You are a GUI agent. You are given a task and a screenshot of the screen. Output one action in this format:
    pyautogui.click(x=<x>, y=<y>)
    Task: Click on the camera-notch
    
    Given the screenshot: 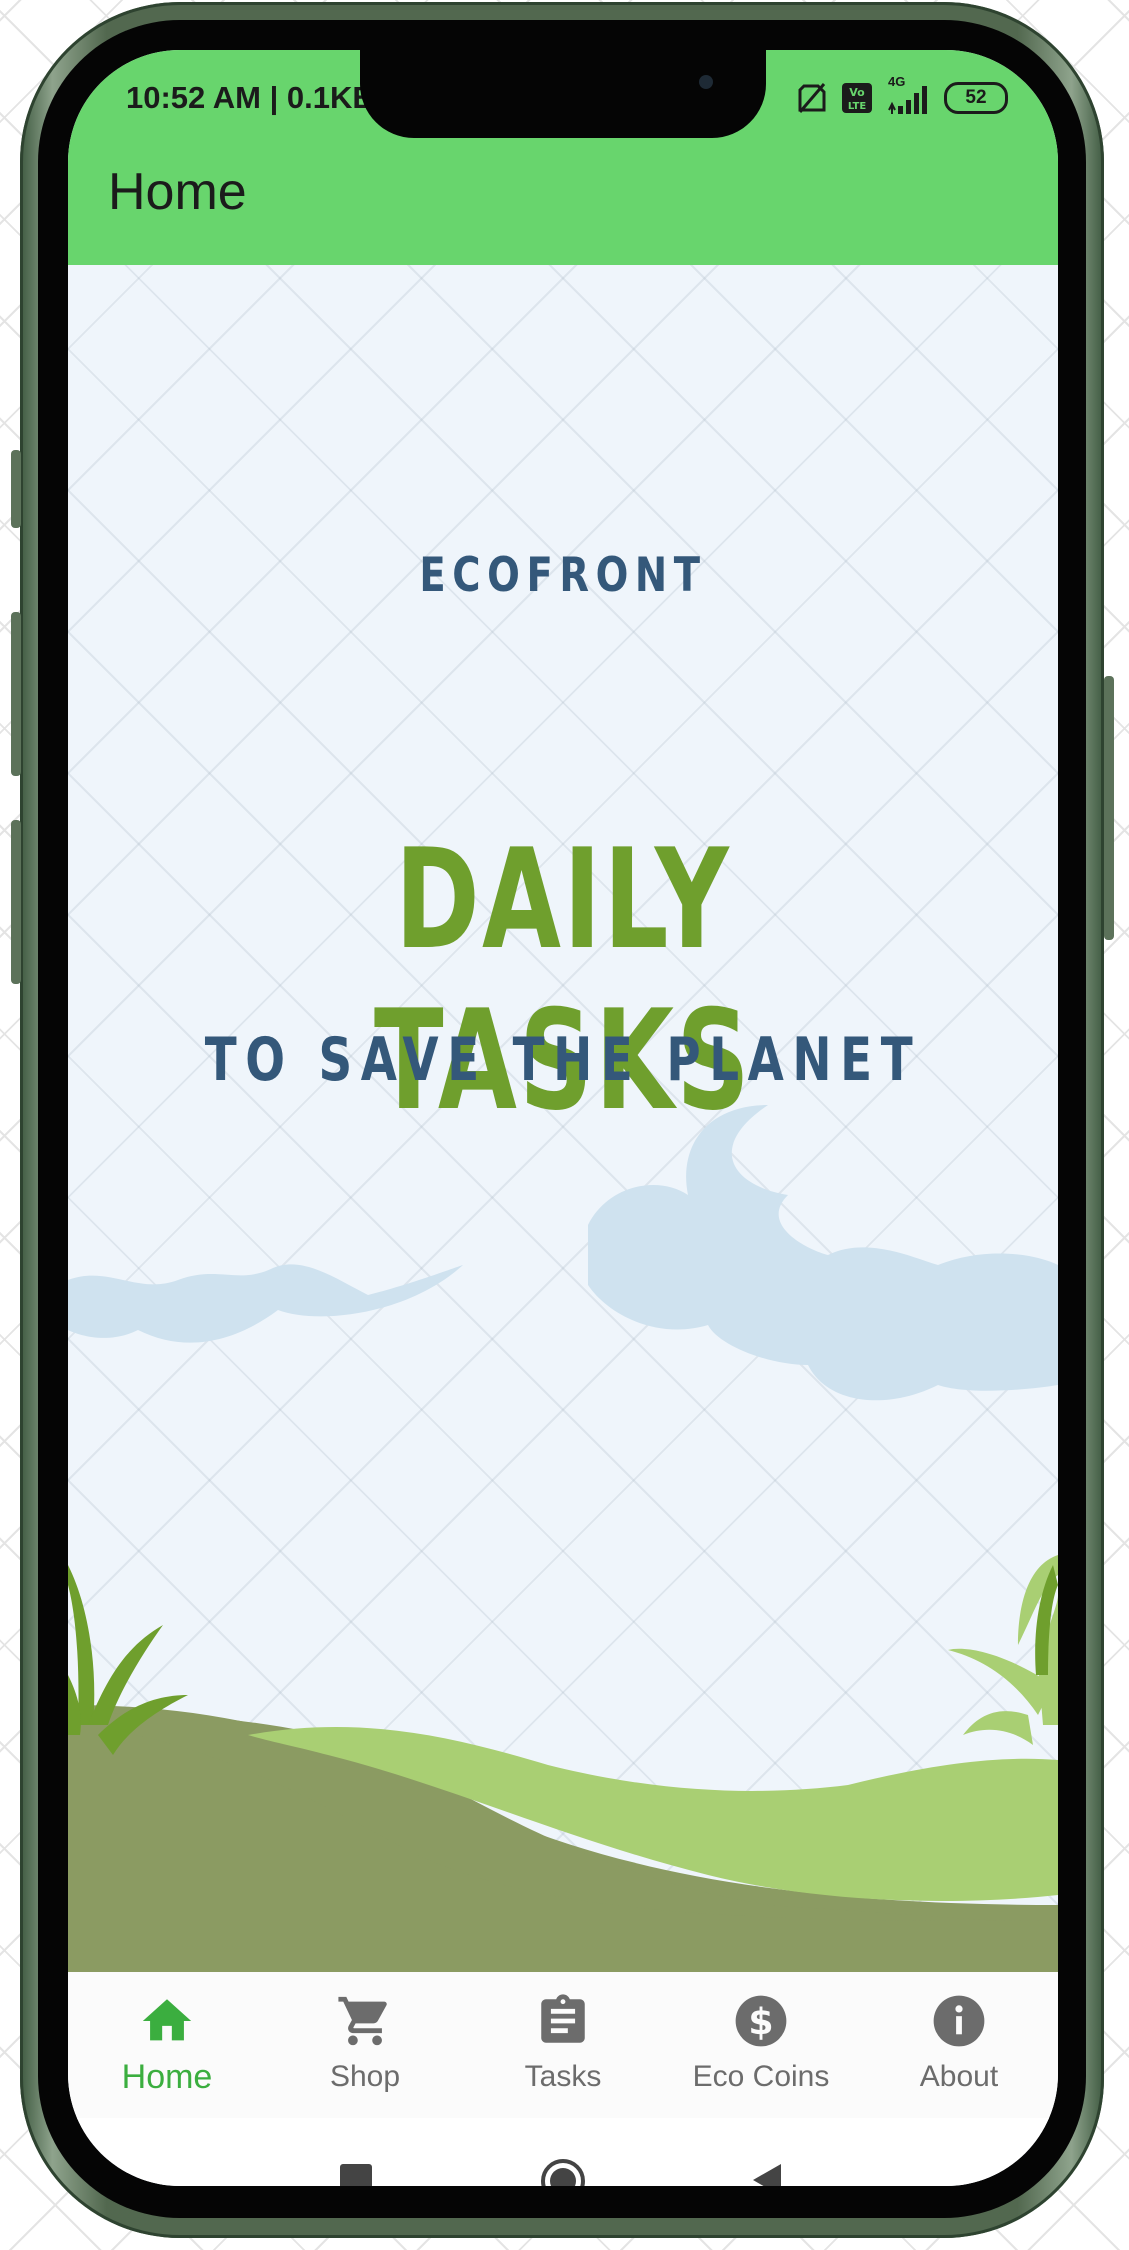 What is the action you would take?
    pyautogui.click(x=563, y=94)
    